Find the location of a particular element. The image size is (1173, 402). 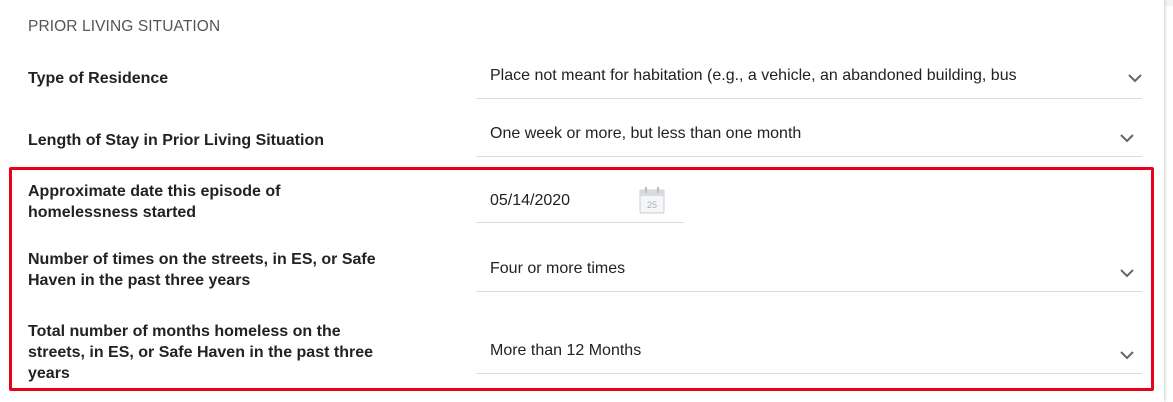

episode-date-value: 05/14/2020 is located at coordinates (530, 200).